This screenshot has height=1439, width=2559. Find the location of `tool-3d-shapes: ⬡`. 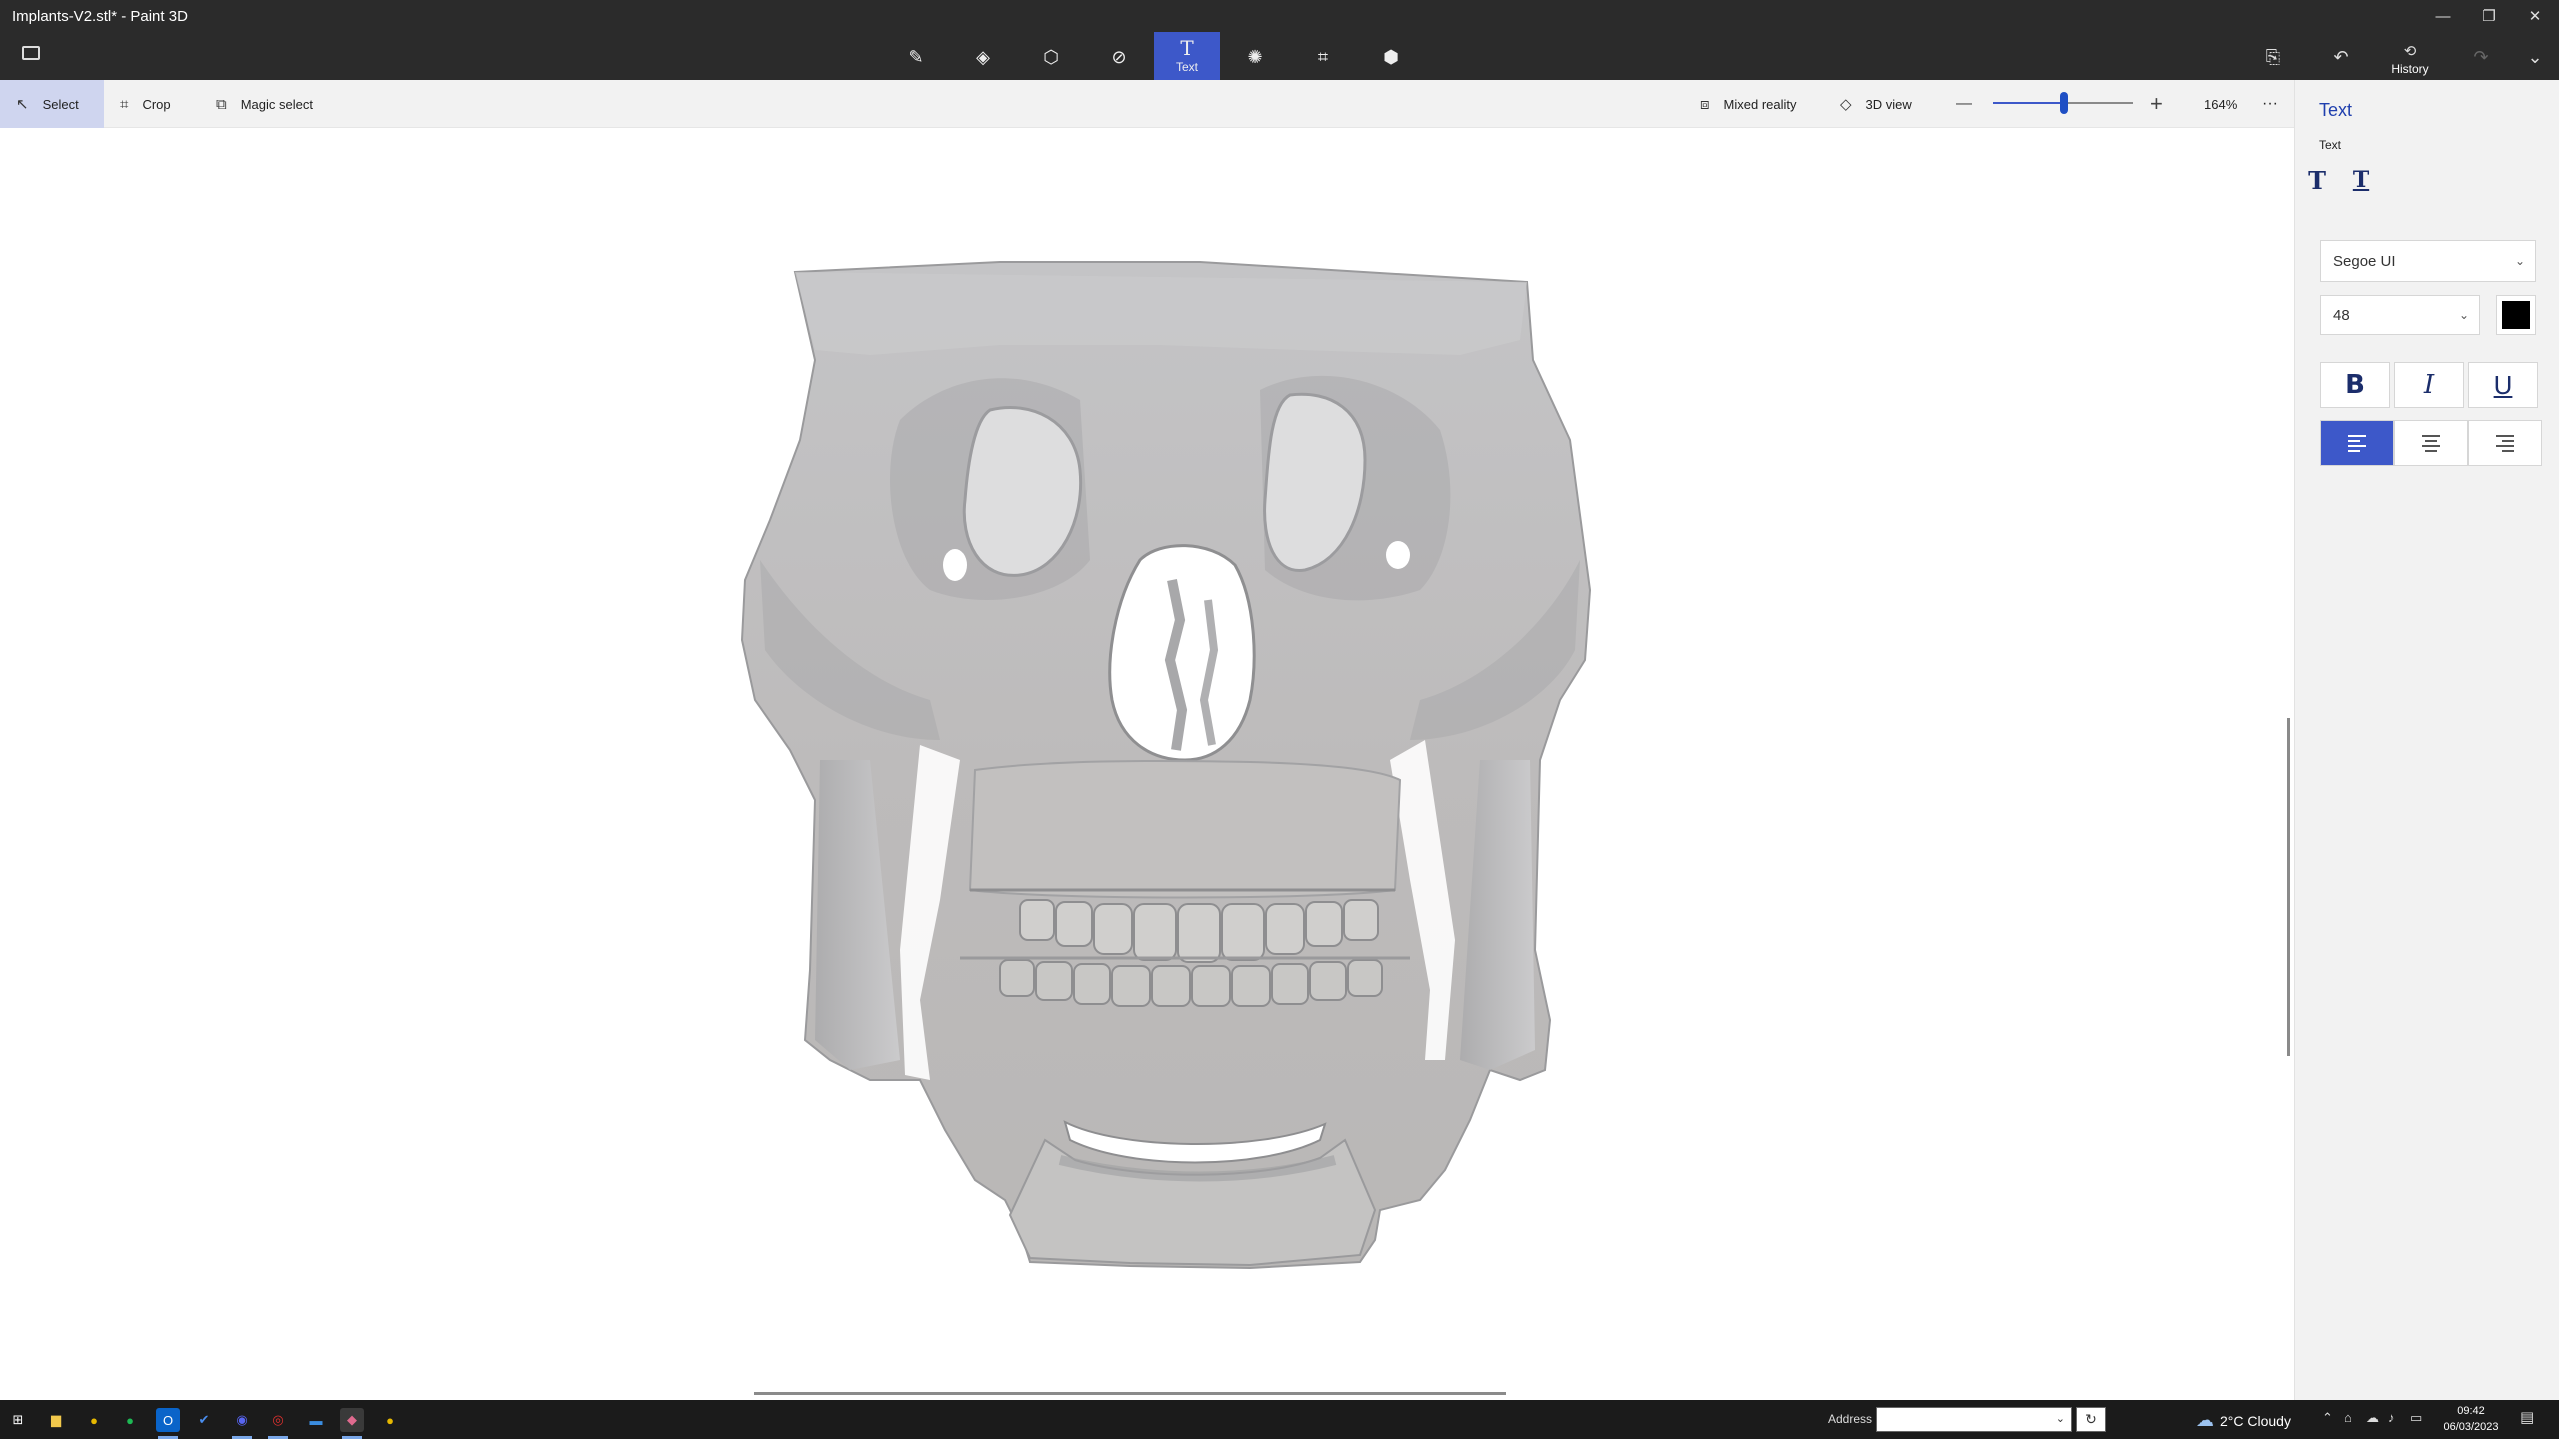

tool-3d-shapes: ⬡ is located at coordinates (1051, 57).